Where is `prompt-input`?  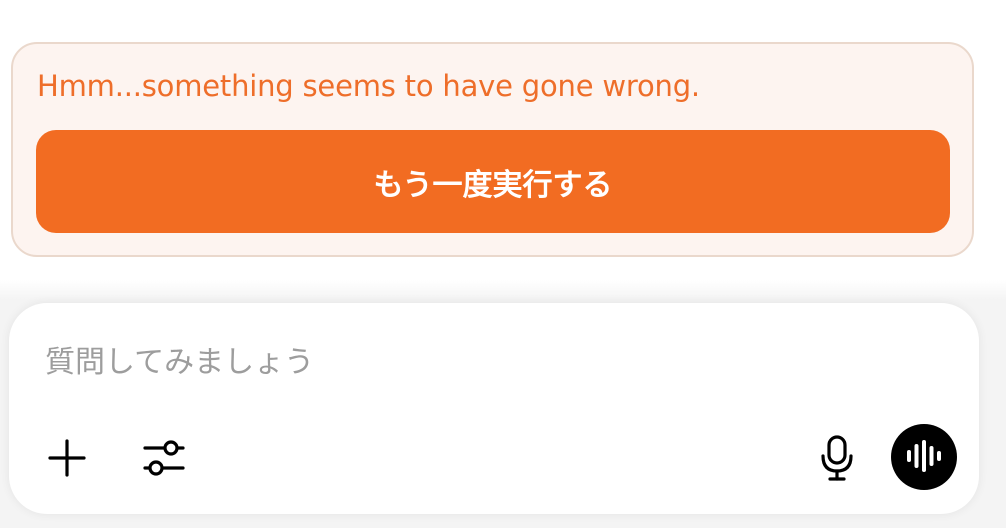
prompt-input is located at coordinates (485, 362).